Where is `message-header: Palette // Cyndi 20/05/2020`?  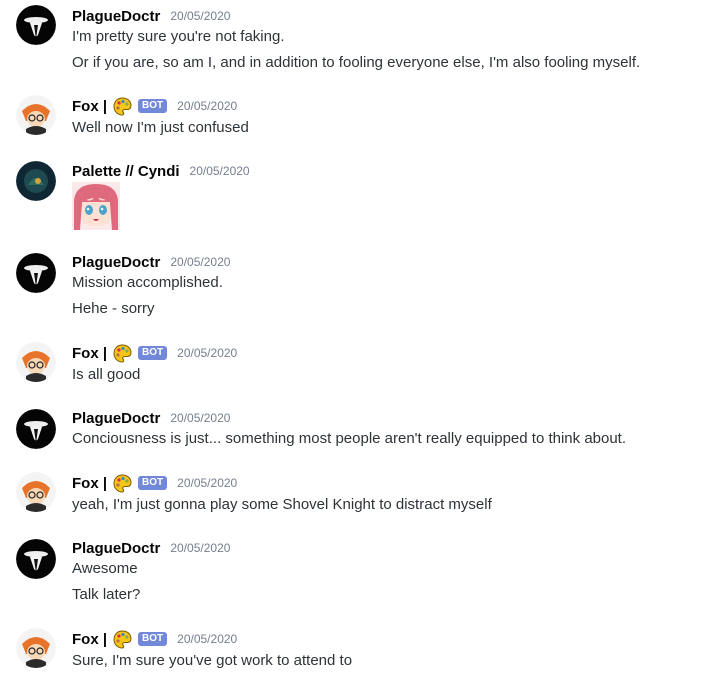 message-header: Palette // Cyndi 20/05/2020 is located at coordinates (161, 171).